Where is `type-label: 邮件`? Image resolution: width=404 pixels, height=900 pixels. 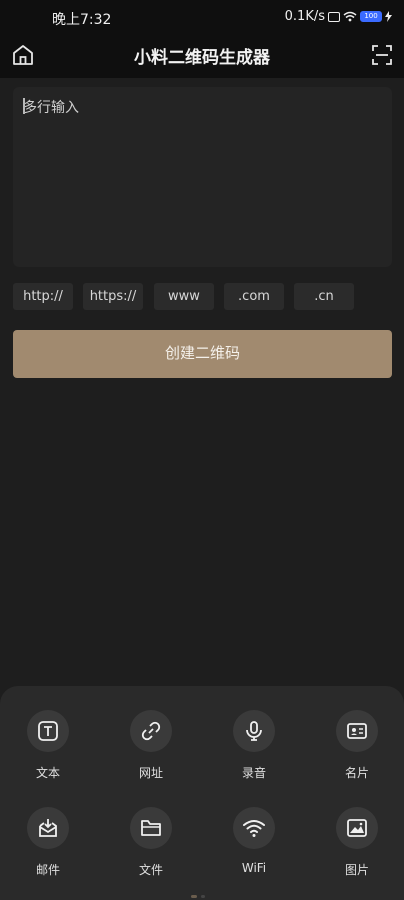
type-label: 邮件 is located at coordinates (47, 870).